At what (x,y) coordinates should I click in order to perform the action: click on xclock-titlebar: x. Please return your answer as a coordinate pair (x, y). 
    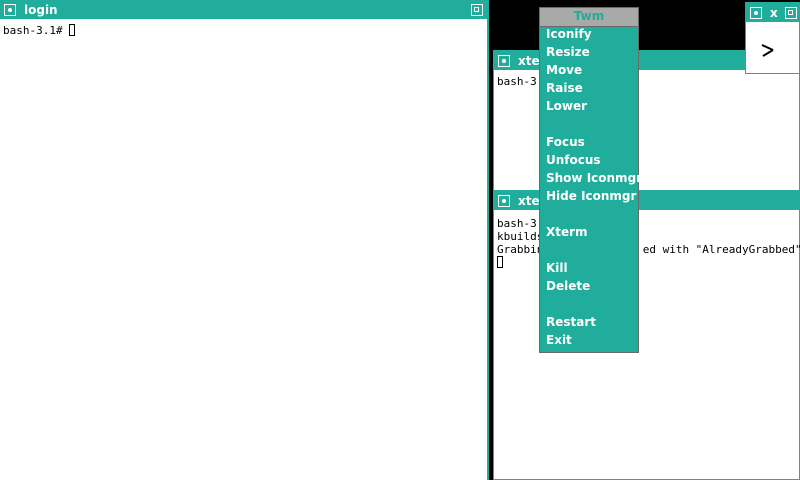
    Looking at the image, I should click on (772, 13).